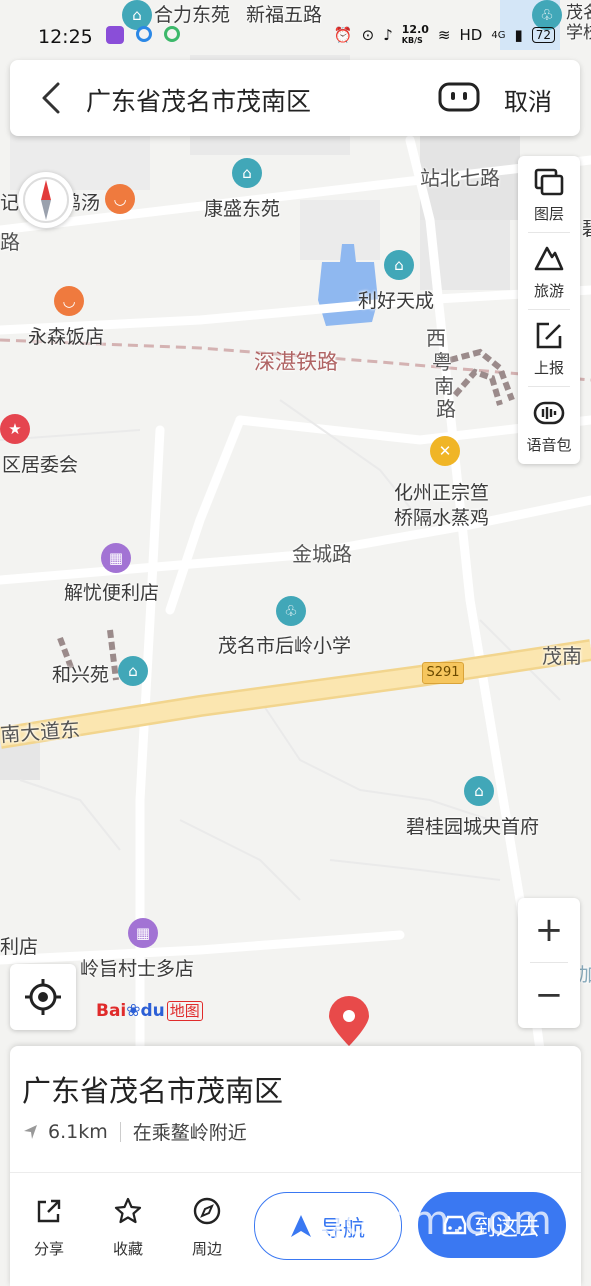 The width and height of the screenshot is (591, 1286). Describe the element at coordinates (548, 291) in the screenshot. I see `tool-label: 旅游` at that location.